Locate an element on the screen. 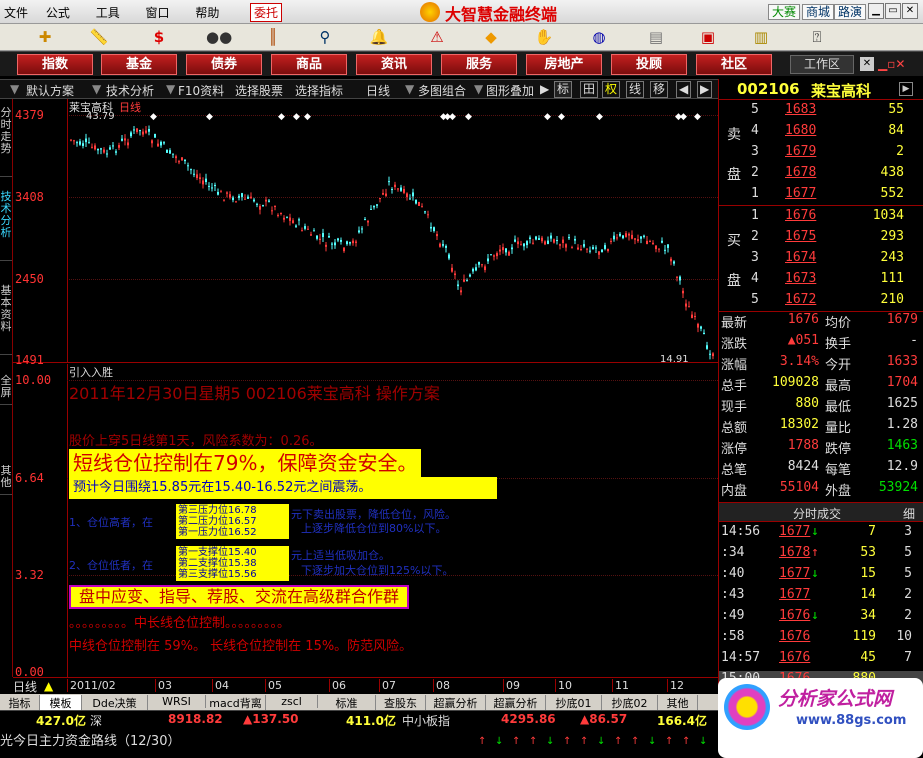 Image resolution: width=923 pixels, height=758 pixels. toggle-grid: 田 is located at coordinates (589, 89).